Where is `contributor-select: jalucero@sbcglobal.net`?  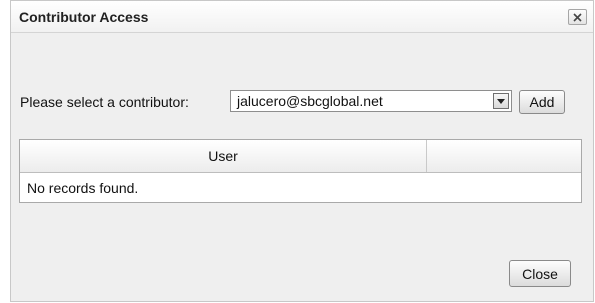 contributor-select: jalucero@sbcglobal.net is located at coordinates (371, 101).